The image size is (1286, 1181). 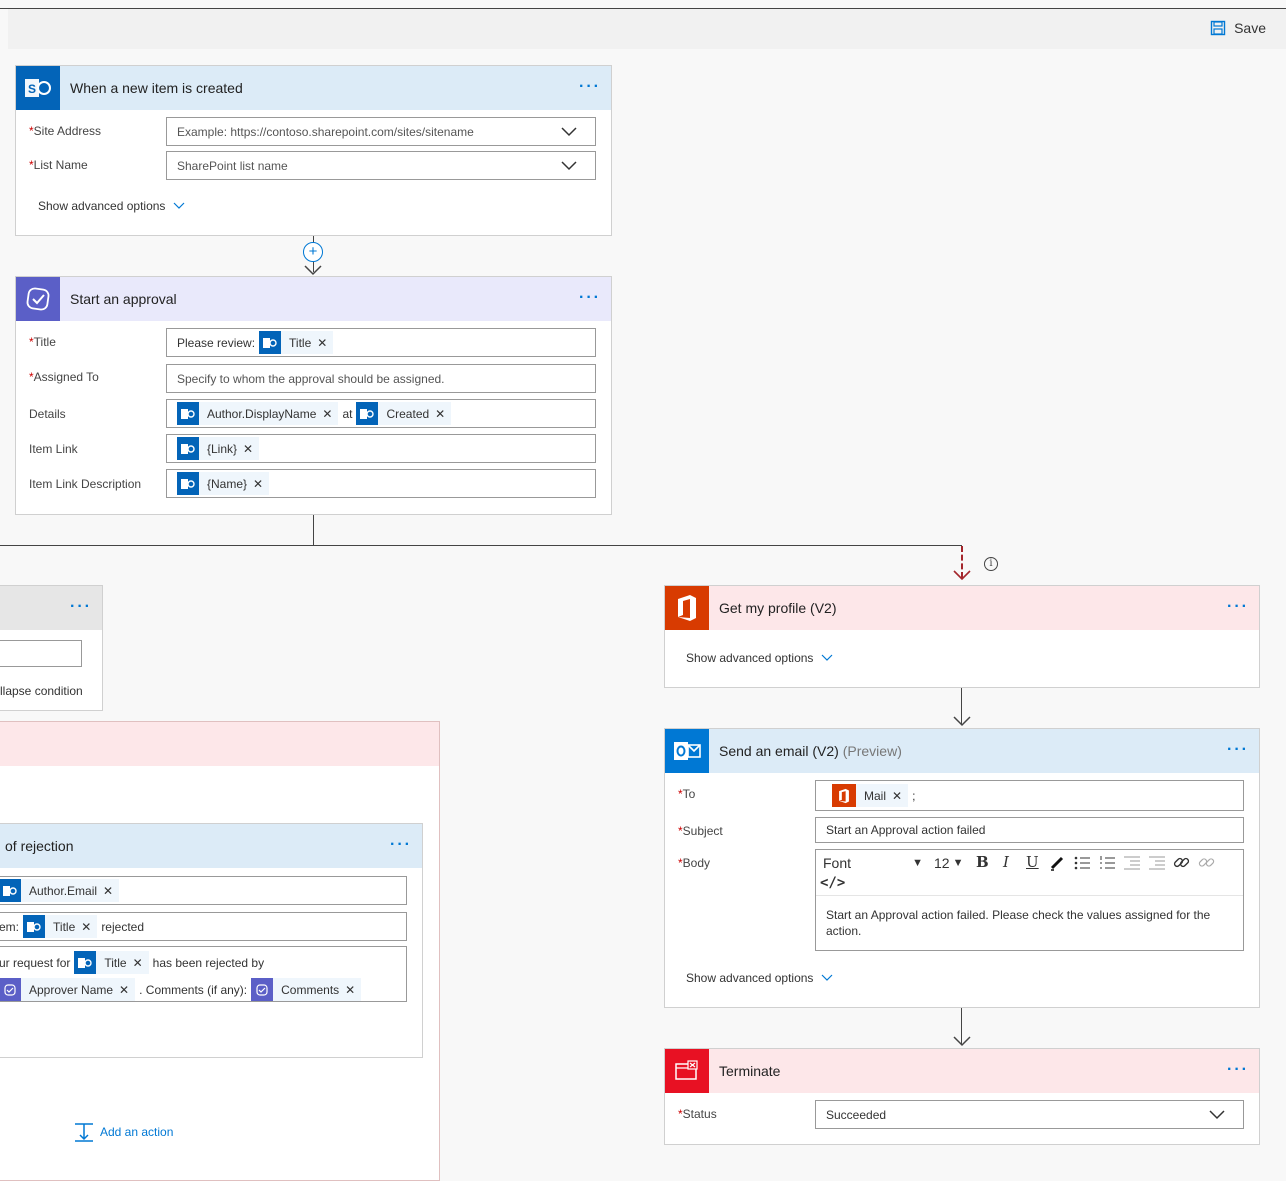 What do you see at coordinates (60, 926) in the screenshot?
I see `subject-title-token: Title ✕` at bounding box center [60, 926].